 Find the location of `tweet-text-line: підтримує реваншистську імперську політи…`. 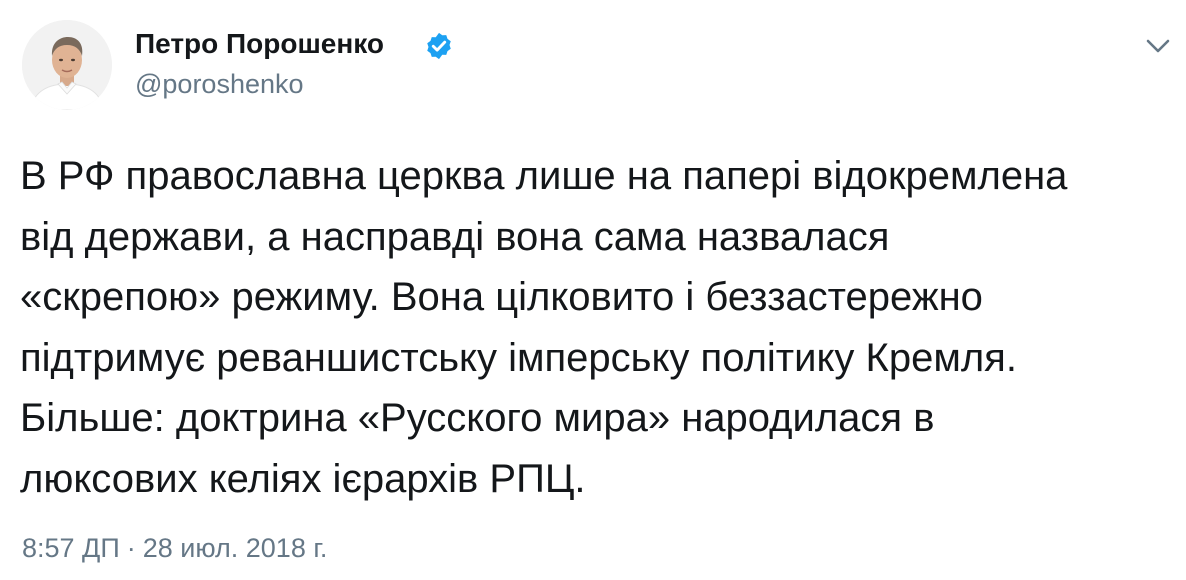

tweet-text-line: підтримує реваншистську імперську політи… is located at coordinates (518, 357).